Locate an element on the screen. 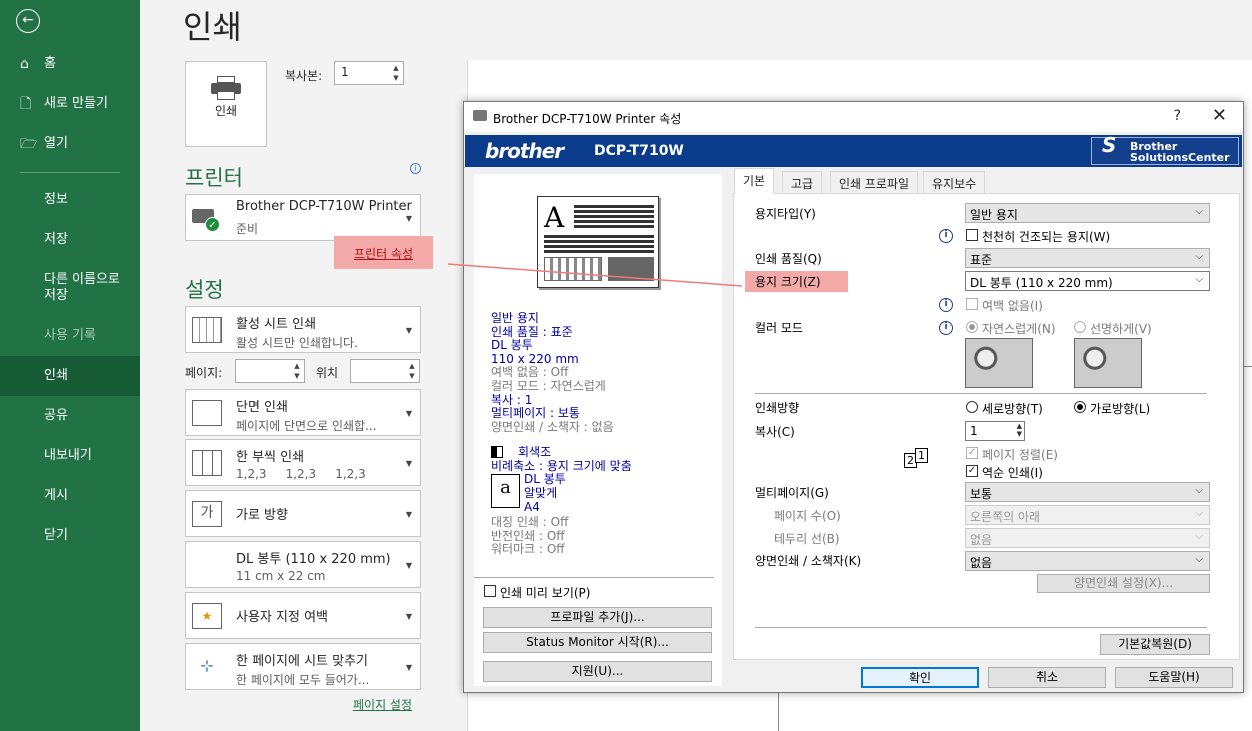  print-what-dropdown: 활성 시트 인쇄 활성 시트만 인쇄합니다. ▼ is located at coordinates (303, 329).